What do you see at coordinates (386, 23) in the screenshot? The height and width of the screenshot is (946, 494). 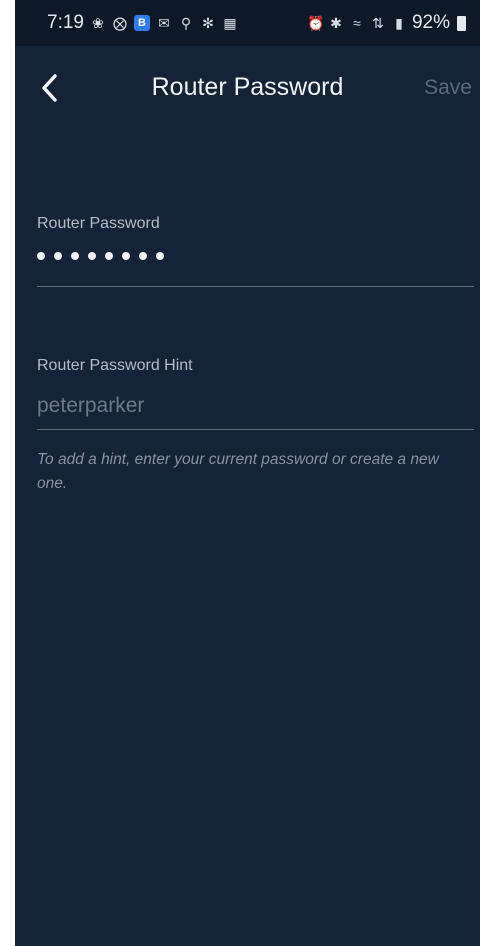 I see `status-bar-right: ⏰ ✱ ≈ ⇅ ▮ 92%` at bounding box center [386, 23].